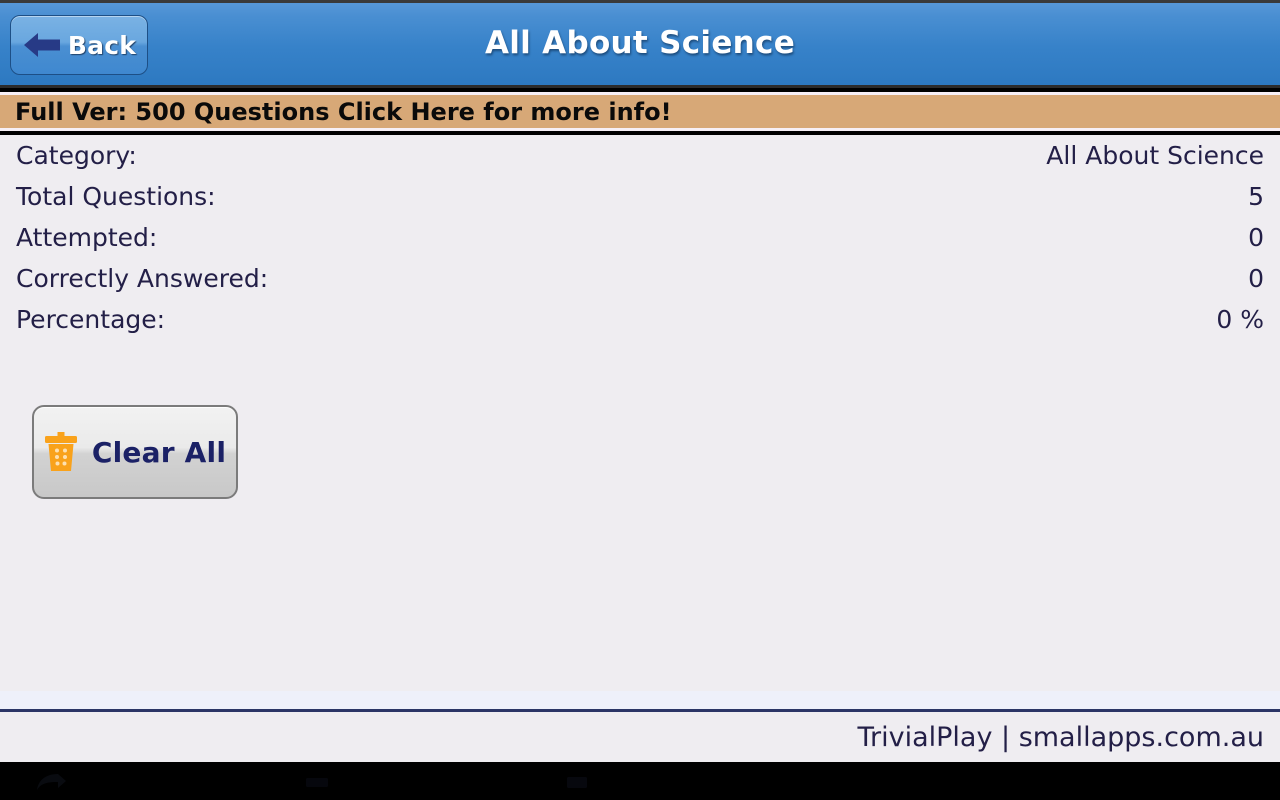  Describe the element at coordinates (640, 202) in the screenshot. I see `stat-row-total-questions: Total Questions: 5` at that location.